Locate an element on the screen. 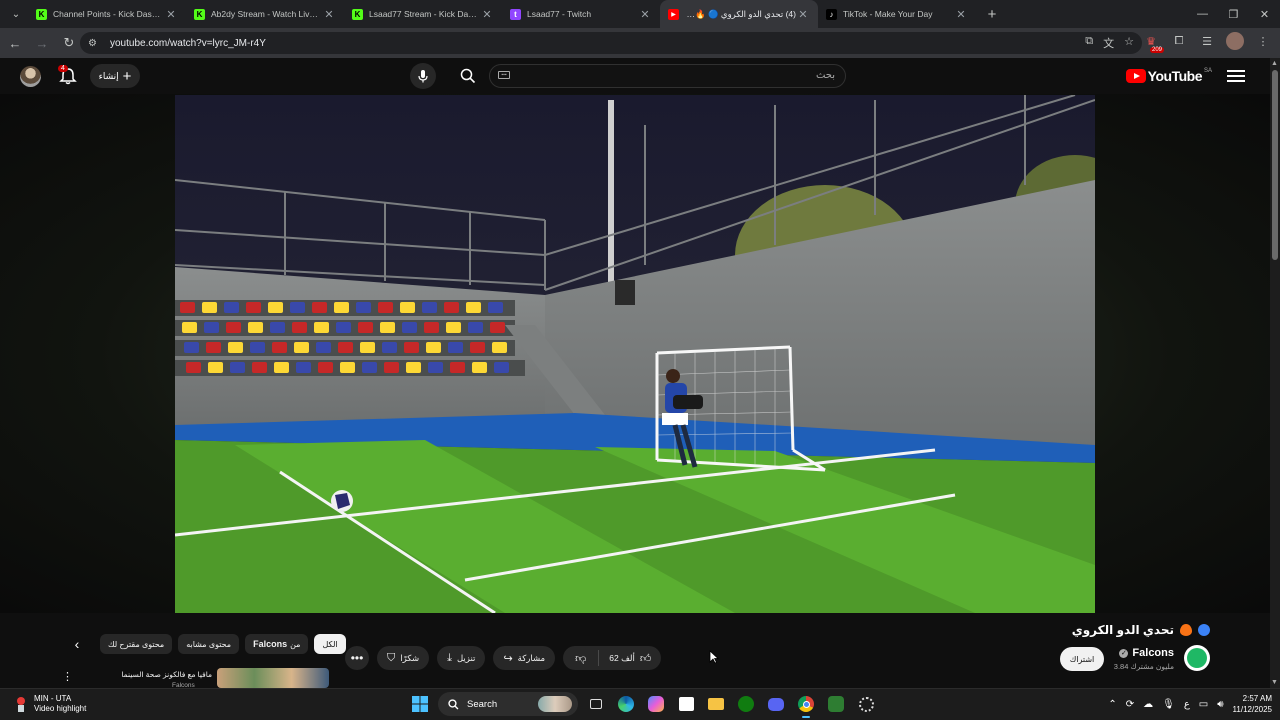 This screenshot has height=720, width=1280. voice-search-mic-icon is located at coordinates (423, 76).